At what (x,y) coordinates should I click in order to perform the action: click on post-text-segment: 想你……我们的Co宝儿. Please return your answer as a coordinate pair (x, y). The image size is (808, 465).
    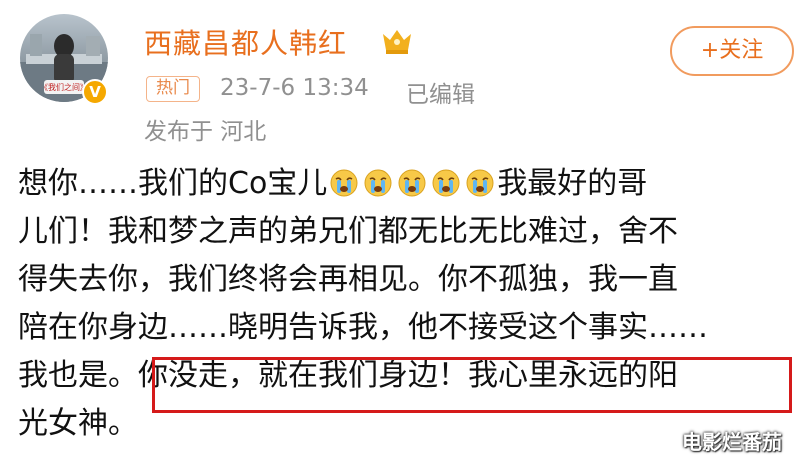
    Looking at the image, I should click on (173, 183).